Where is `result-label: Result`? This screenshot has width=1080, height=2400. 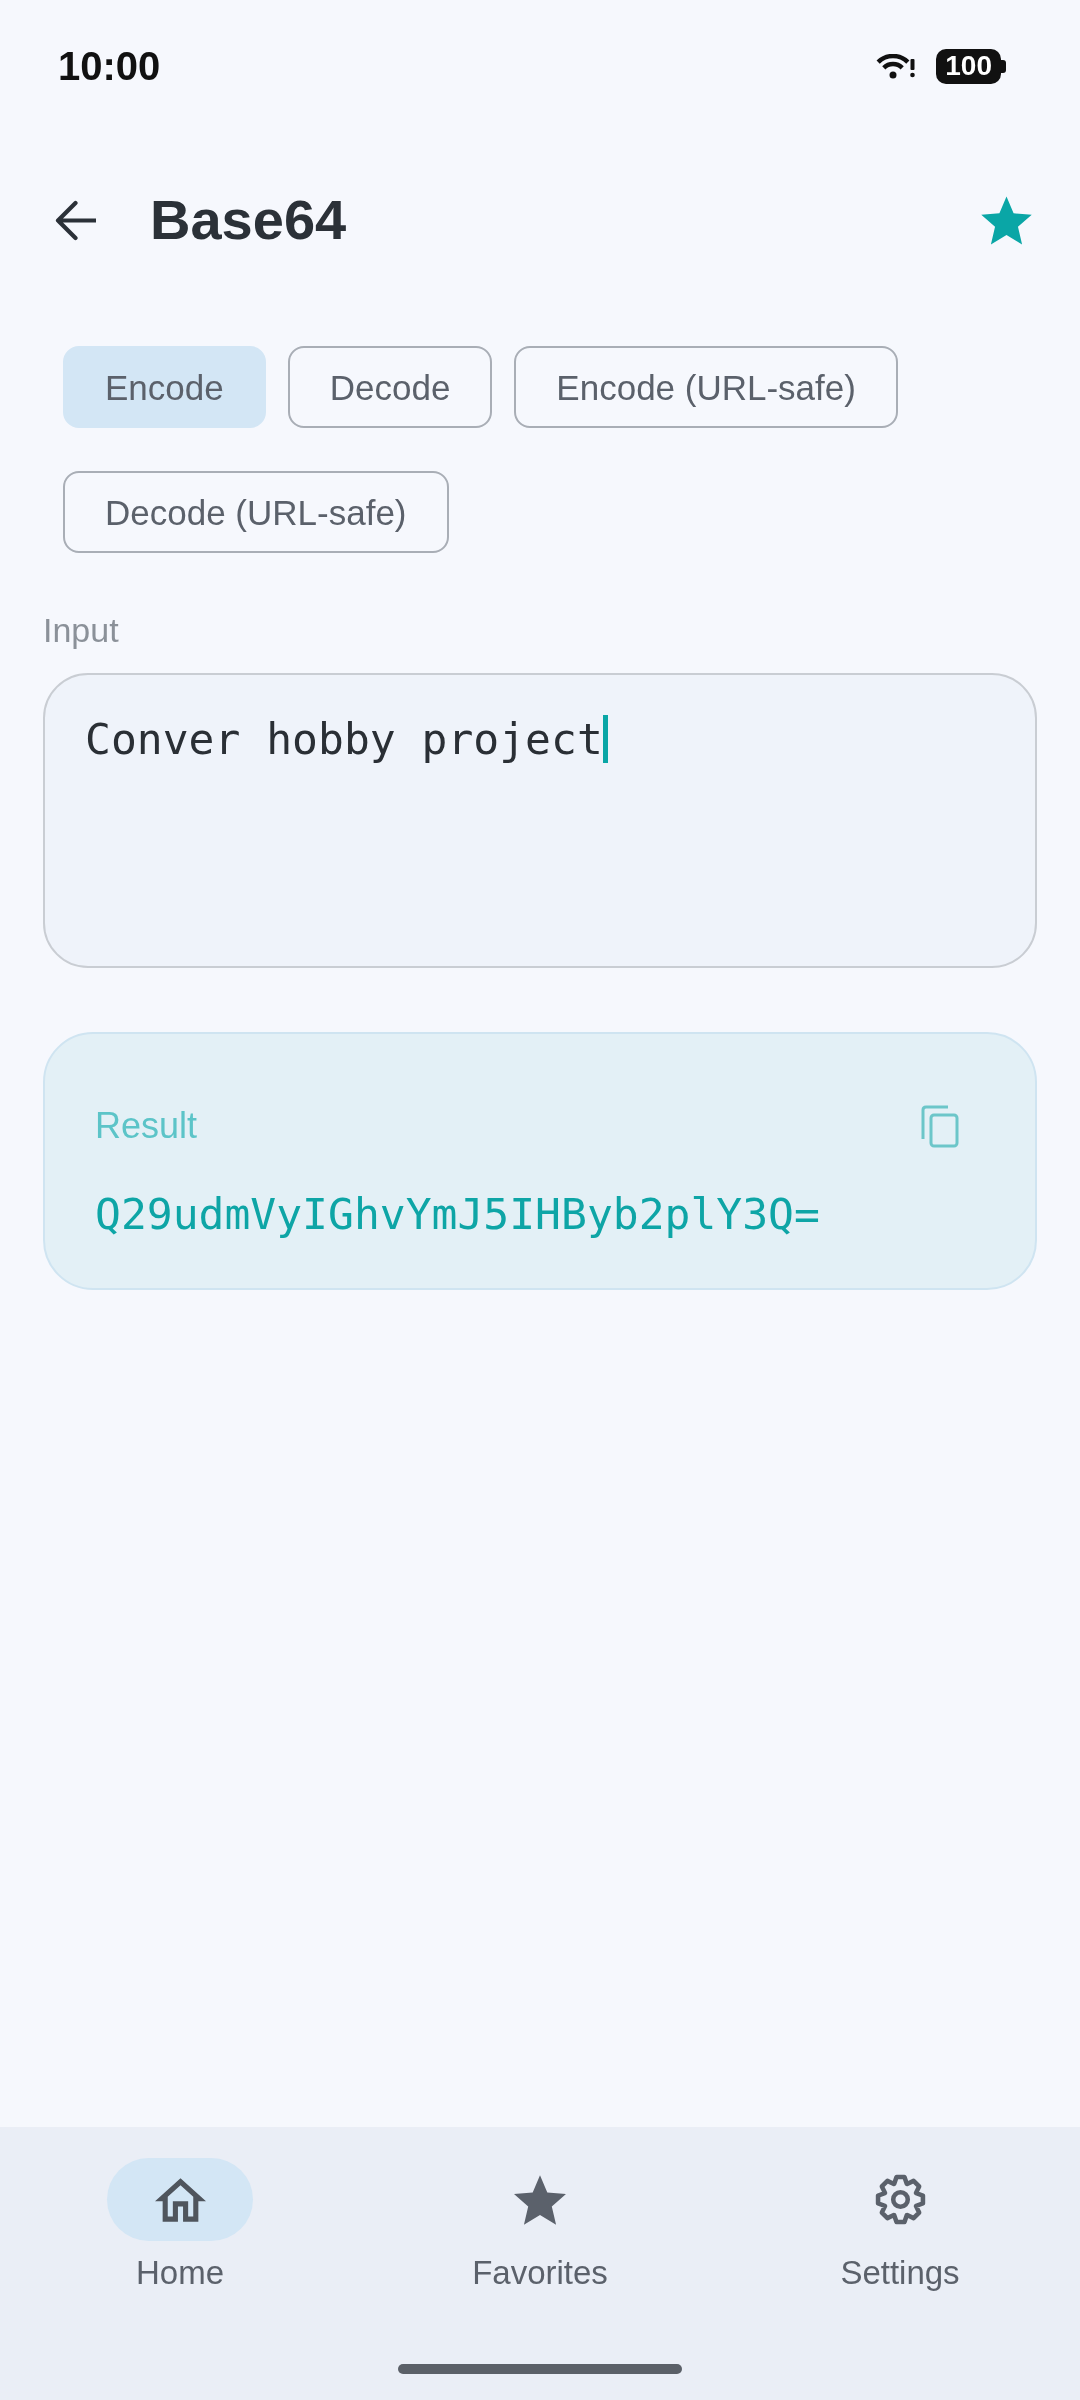
result-label: Result is located at coordinates (146, 1126).